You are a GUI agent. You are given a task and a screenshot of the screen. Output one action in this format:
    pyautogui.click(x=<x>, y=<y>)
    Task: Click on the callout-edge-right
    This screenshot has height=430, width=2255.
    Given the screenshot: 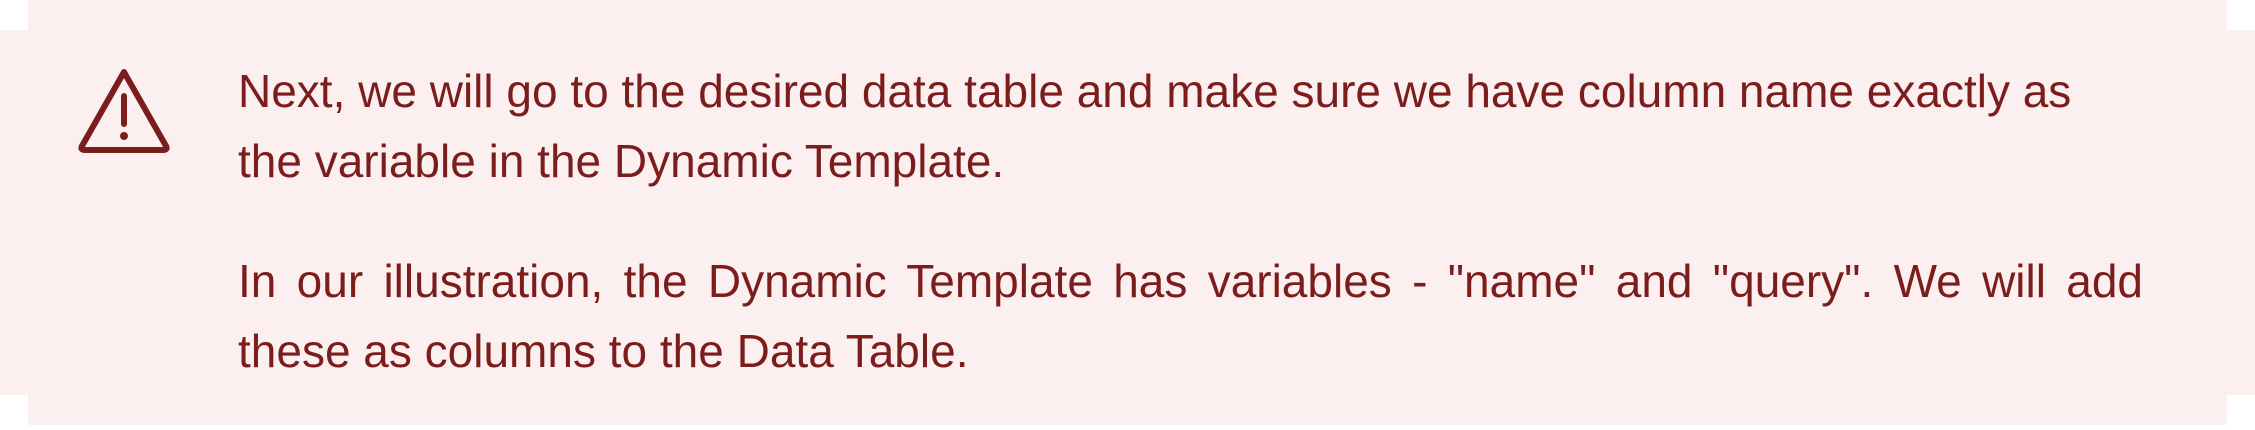 What is the action you would take?
    pyautogui.click(x=2241, y=212)
    